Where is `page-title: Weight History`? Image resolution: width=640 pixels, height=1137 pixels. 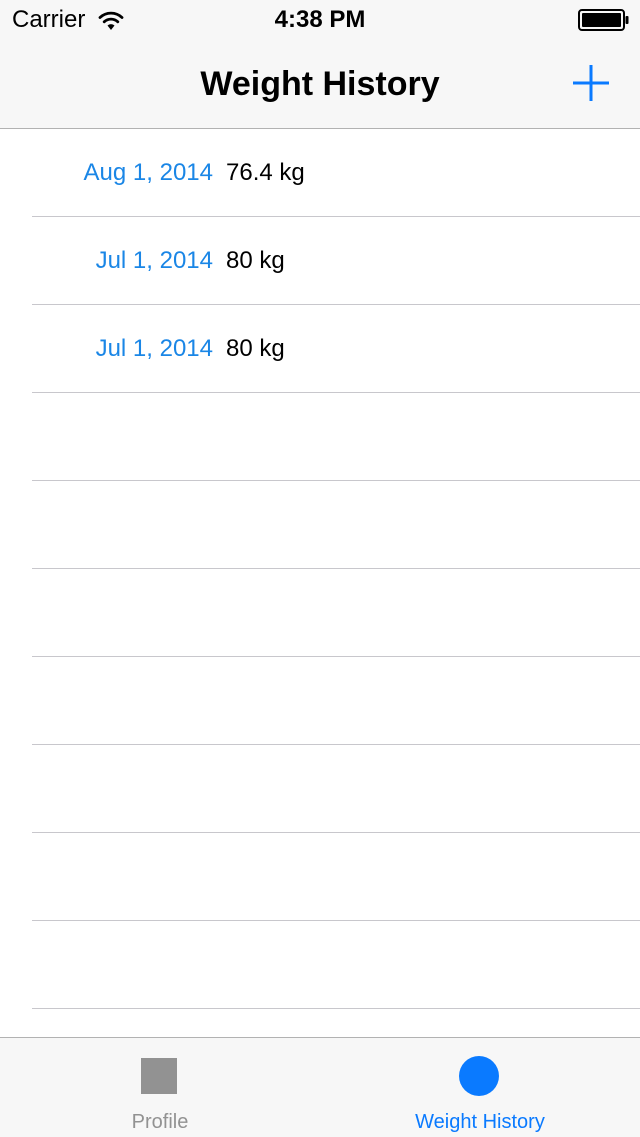 page-title: Weight History is located at coordinates (320, 84).